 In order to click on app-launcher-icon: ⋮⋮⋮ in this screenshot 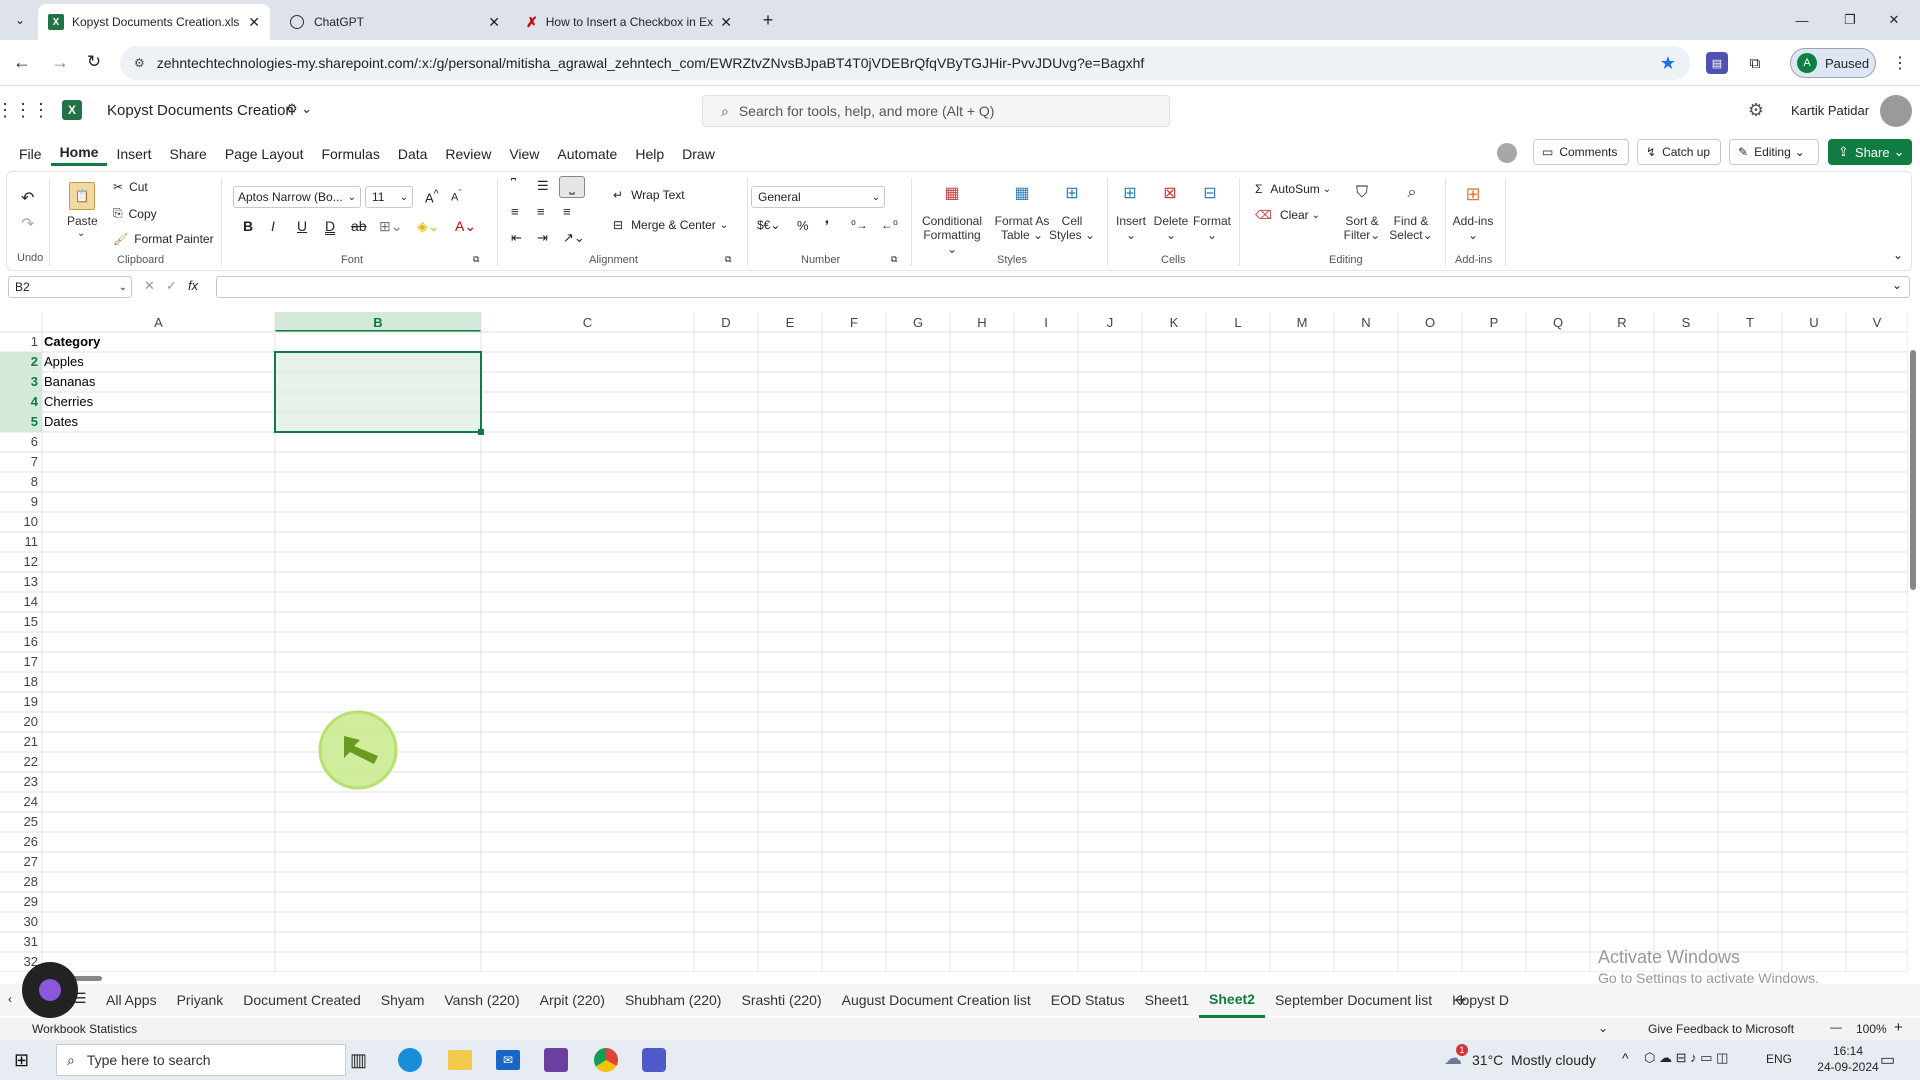, I will do `click(25, 110)`.